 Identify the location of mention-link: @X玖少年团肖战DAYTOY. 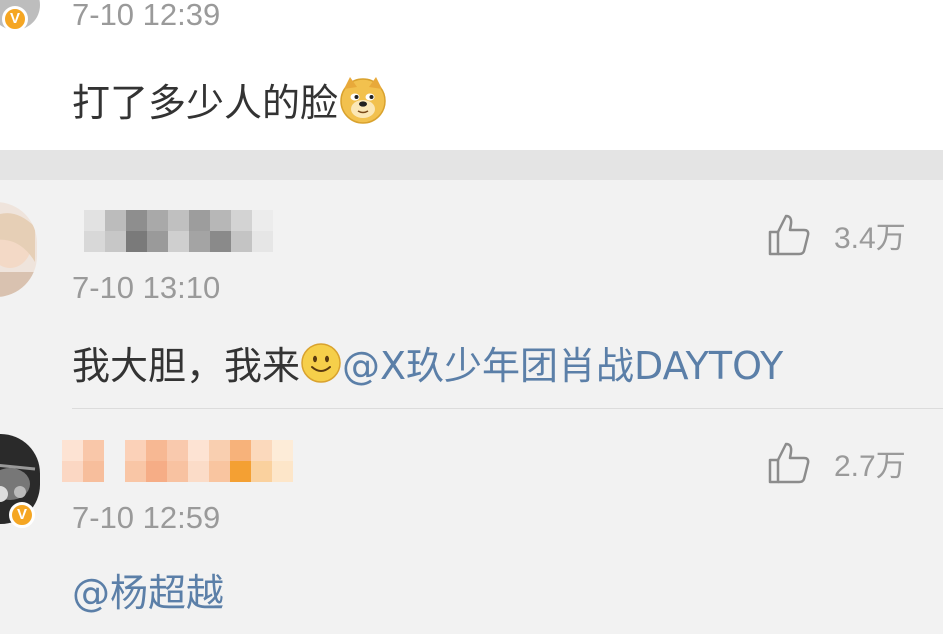
(562, 362).